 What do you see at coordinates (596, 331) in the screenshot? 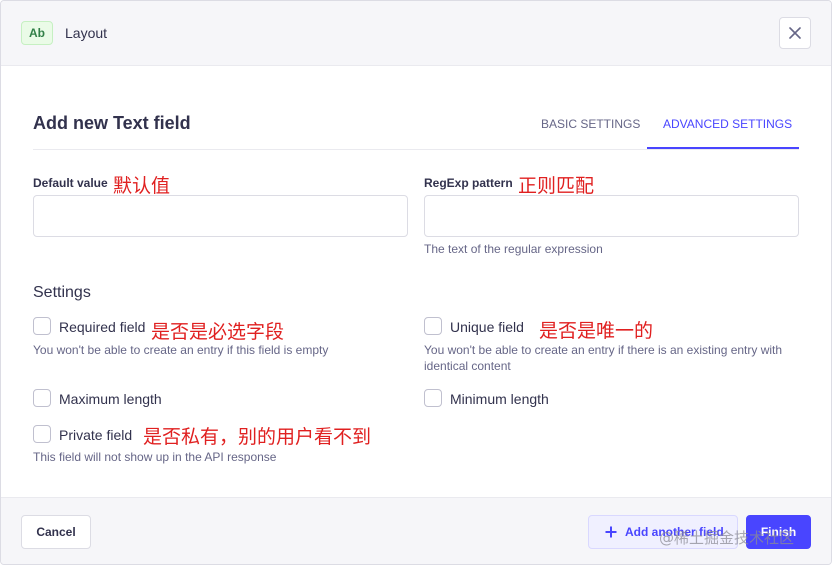
I see `unique-field-annotation: 是否是唯一的` at bounding box center [596, 331].